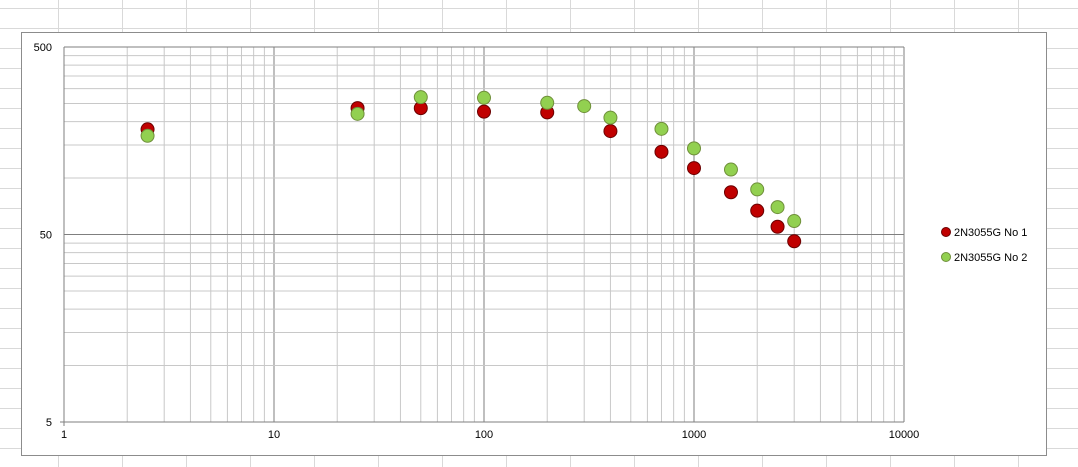 The image size is (1078, 467). Describe the element at coordinates (49, 423) in the screenshot. I see `y-tick-label: 5` at that location.